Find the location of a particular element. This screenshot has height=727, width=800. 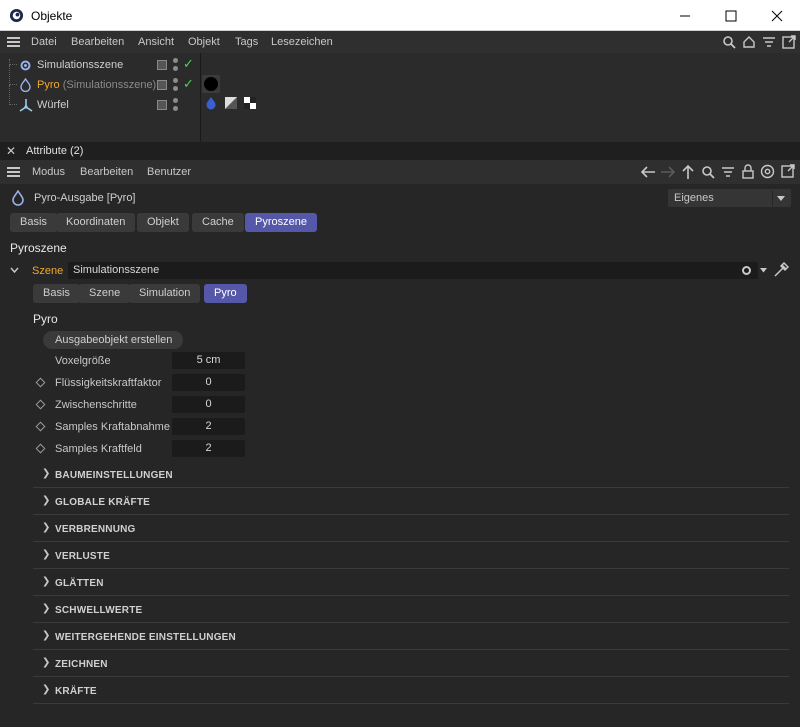

minimize-button is located at coordinates (685, 15).